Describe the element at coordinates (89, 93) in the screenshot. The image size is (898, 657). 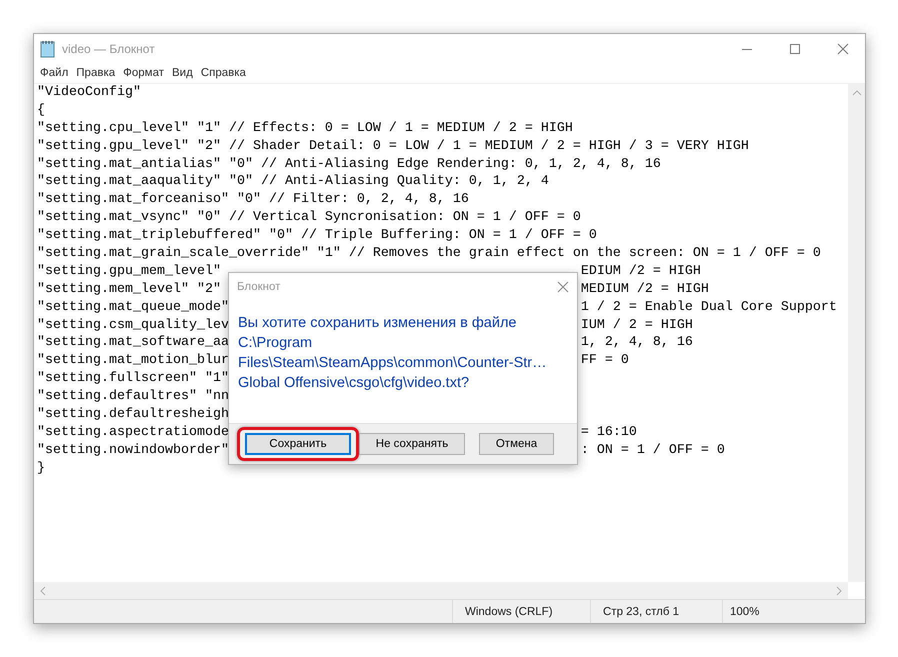
I see `code-line: "VideoConfig"` at that location.